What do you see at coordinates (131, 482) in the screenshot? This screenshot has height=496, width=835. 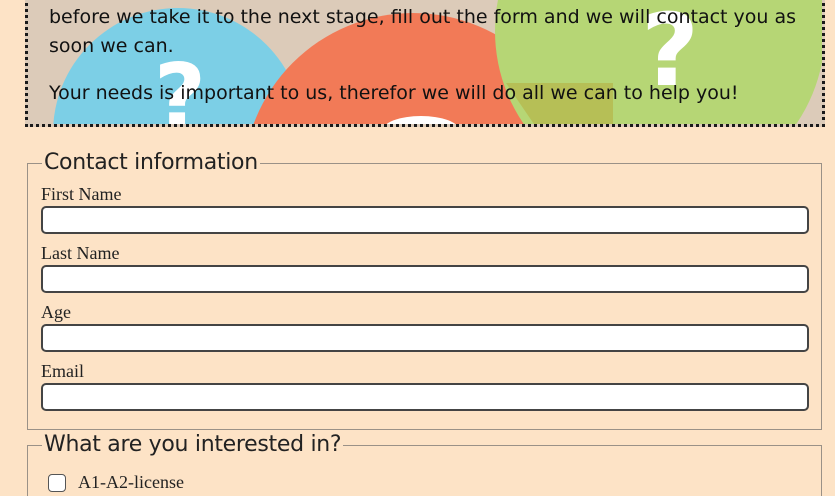 I see `a1-a2-license-label: A1-A2-license` at bounding box center [131, 482].